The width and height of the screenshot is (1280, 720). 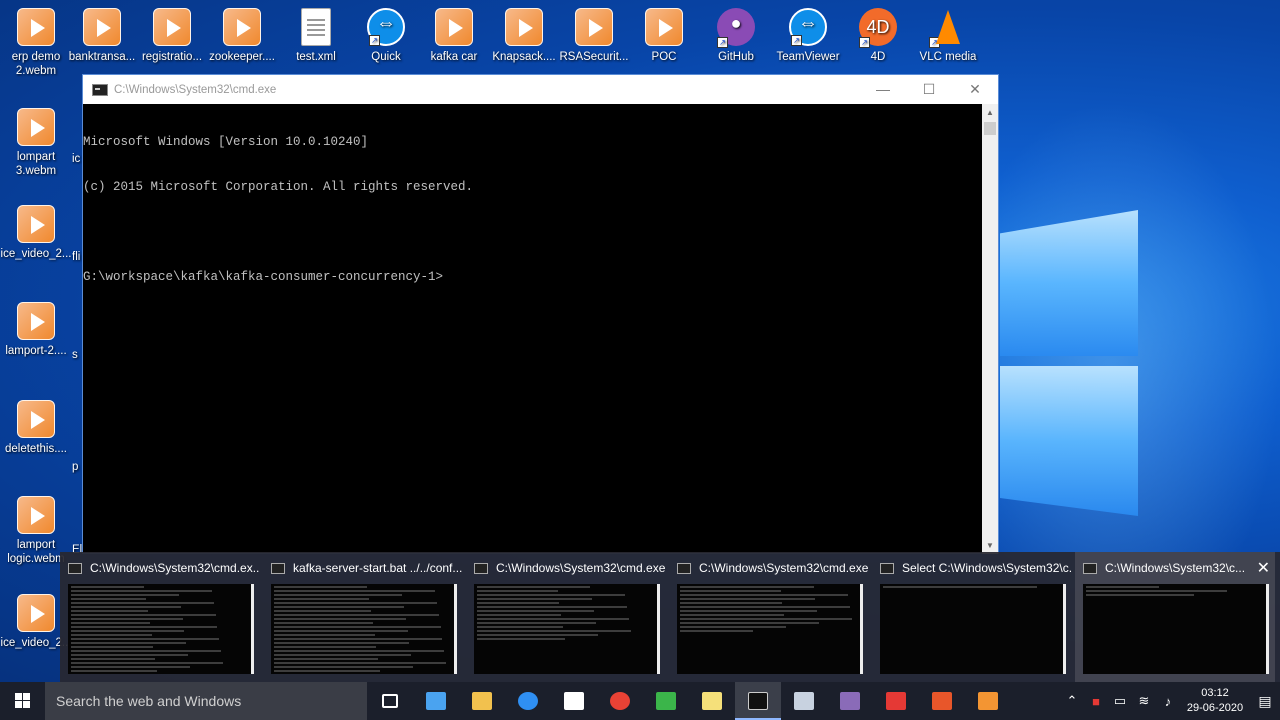 I want to click on presentation-app-taskbar-button, so click(x=942, y=701).